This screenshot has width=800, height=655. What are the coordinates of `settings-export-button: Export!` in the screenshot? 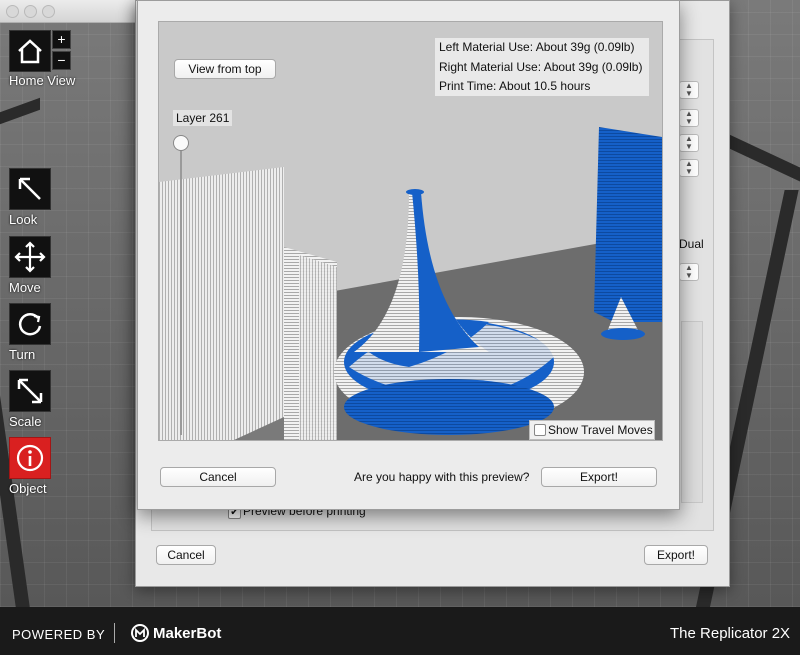 It's located at (676, 555).